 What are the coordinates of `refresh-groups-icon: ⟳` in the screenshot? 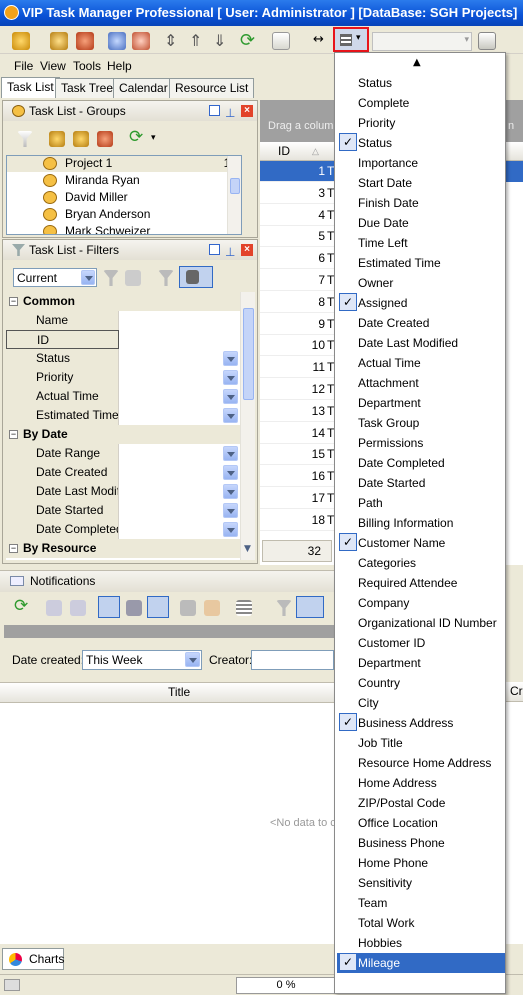 It's located at (136, 137).